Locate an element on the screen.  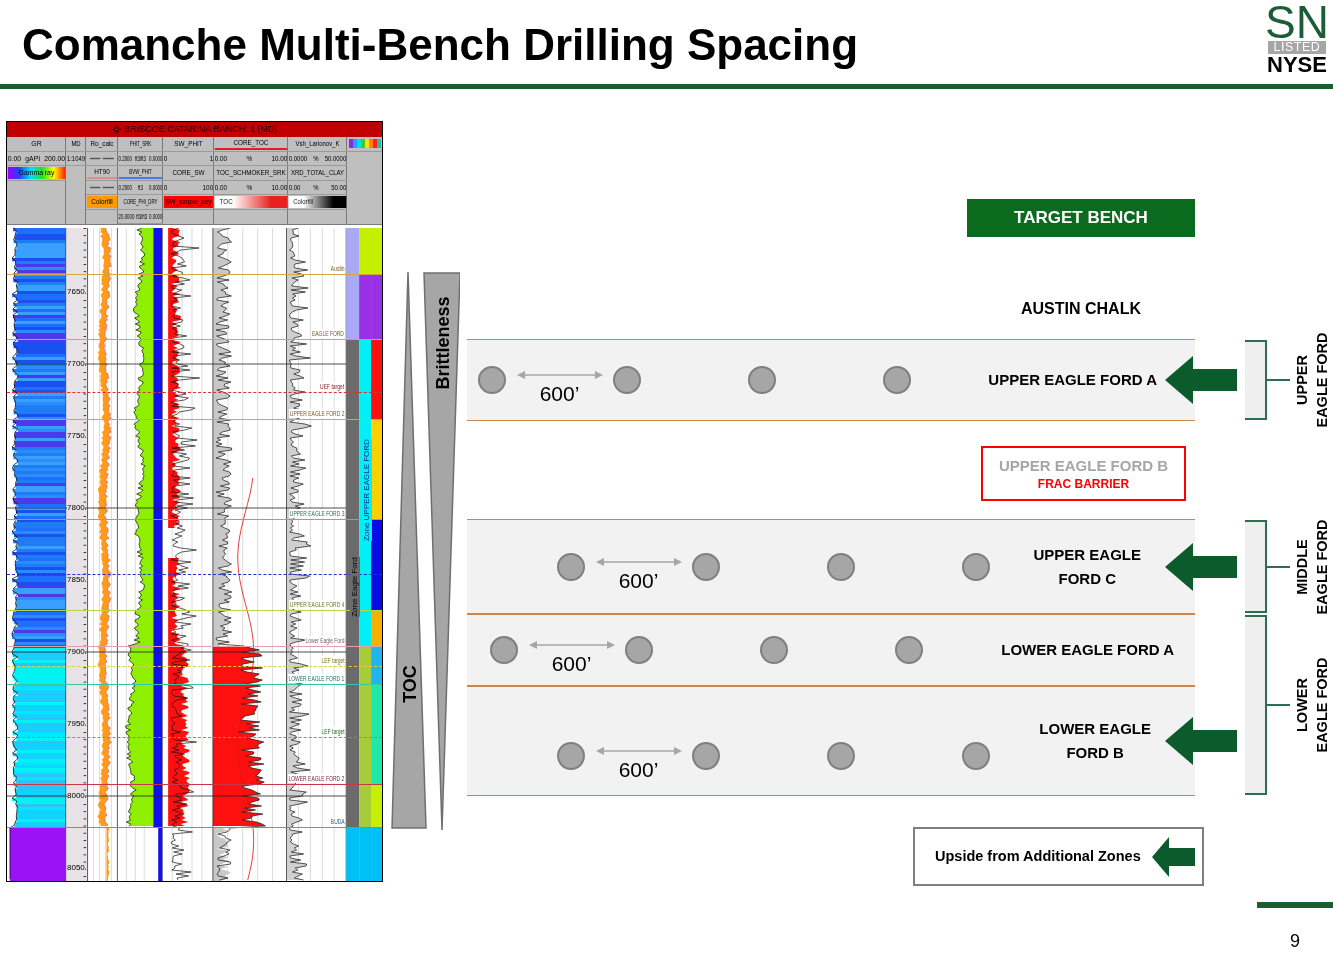
listed-label: LISTED is located at coordinates (1297, 47).